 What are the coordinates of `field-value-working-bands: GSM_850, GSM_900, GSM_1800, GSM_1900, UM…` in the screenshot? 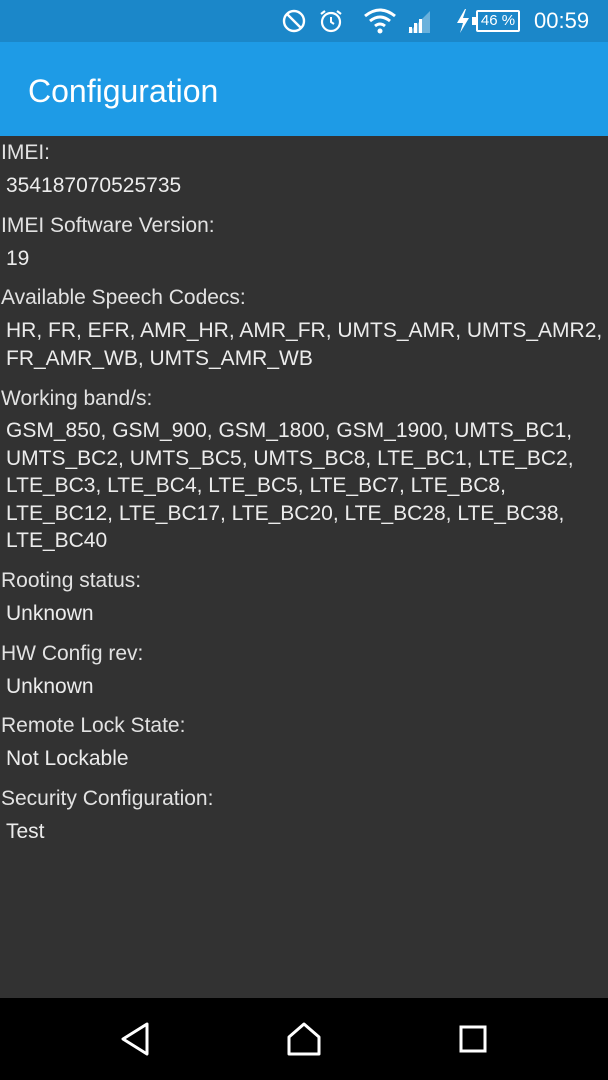 It's located at (290, 485).